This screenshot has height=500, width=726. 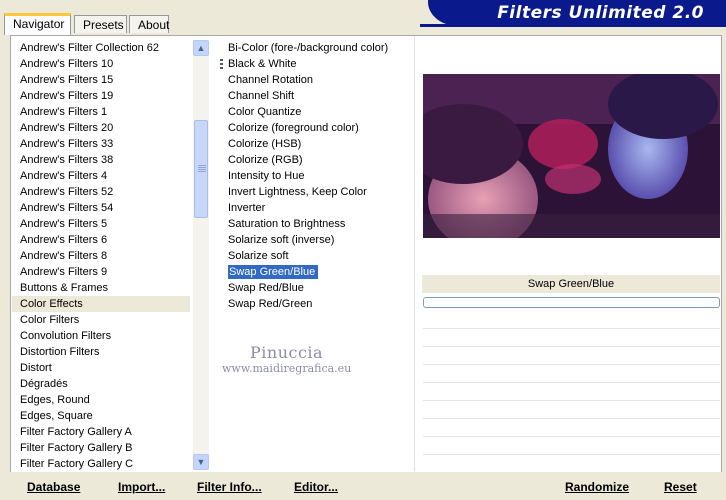 What do you see at coordinates (101, 112) in the screenshot?
I see `category-item: Andrew's Filters 1` at bounding box center [101, 112].